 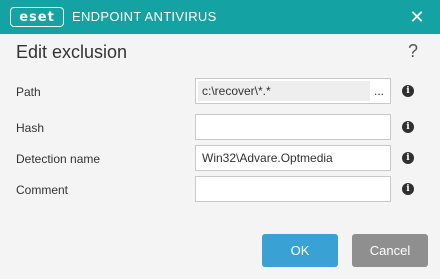 What do you see at coordinates (72, 52) in the screenshot?
I see `dialog-title: Edit exclusion` at bounding box center [72, 52].